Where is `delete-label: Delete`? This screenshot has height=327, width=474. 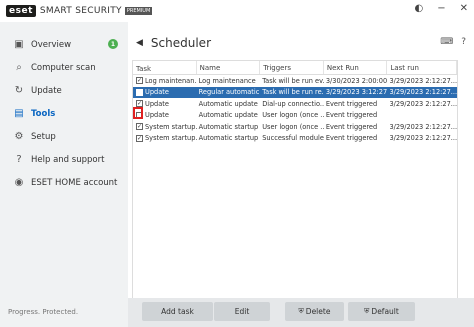 delete-label: Delete is located at coordinates (318, 311).